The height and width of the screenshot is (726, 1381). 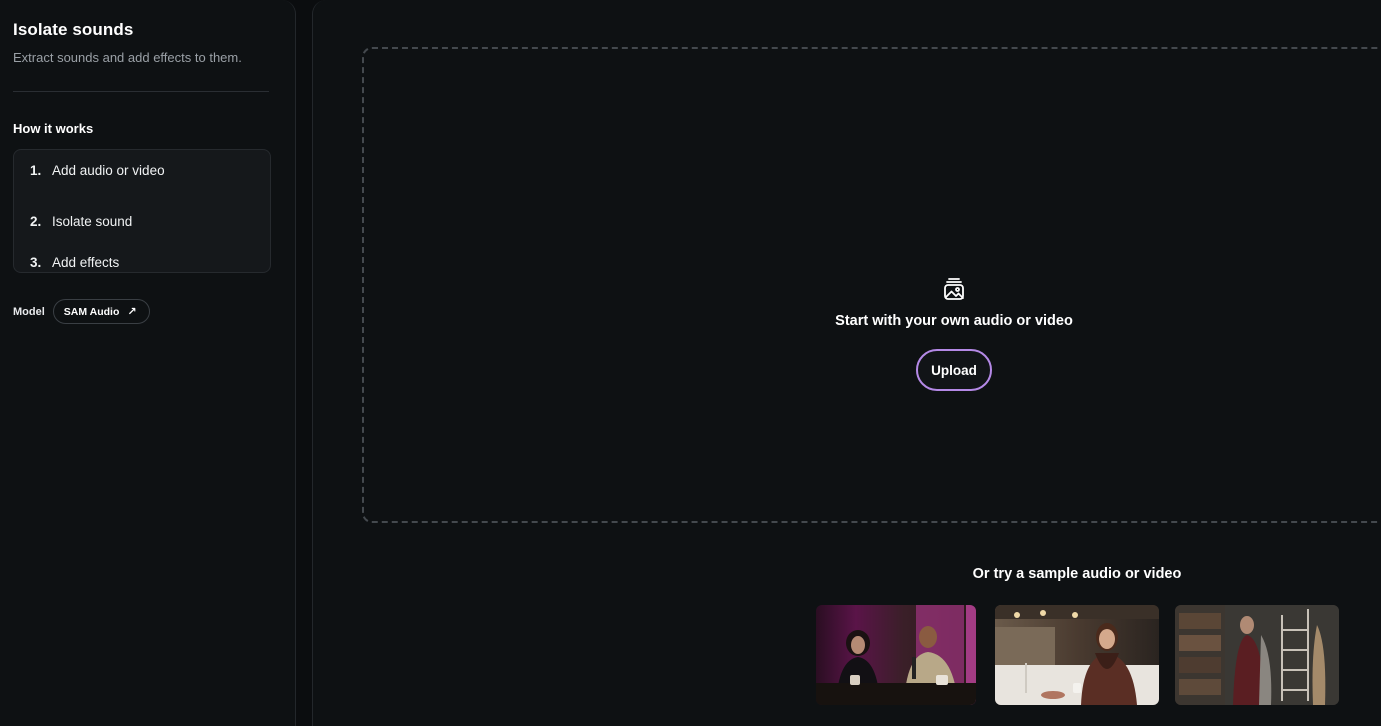 I want to click on external-link-icon: ↗, so click(x=132, y=312).